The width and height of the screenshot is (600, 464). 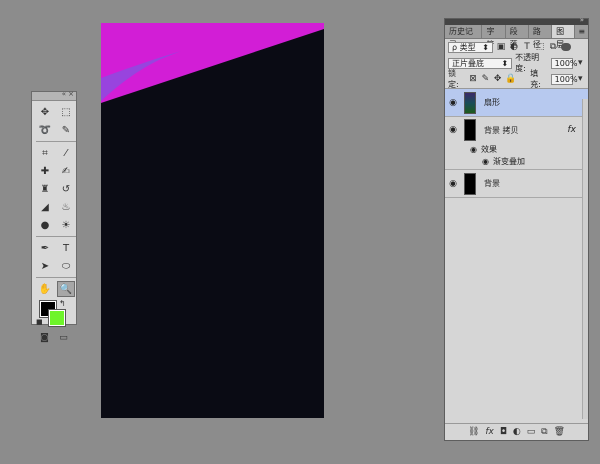 I want to click on history-brush-tool-icon: ↺, so click(x=66, y=189).